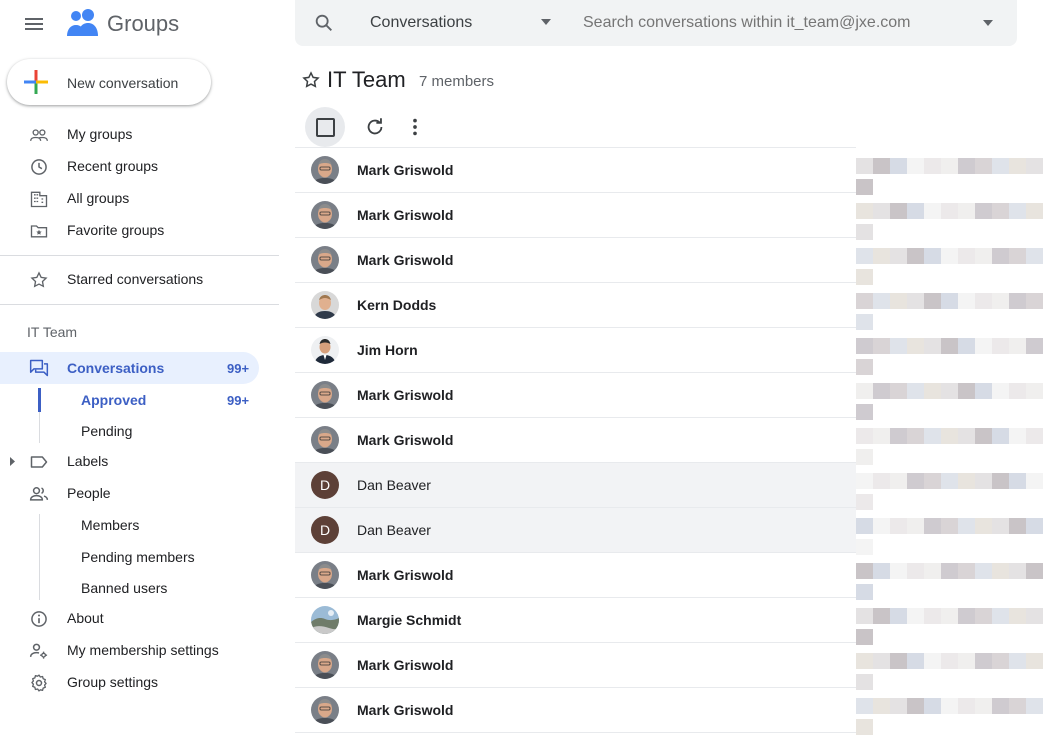 The width and height of the screenshot is (1056, 740). Describe the element at coordinates (124, 588) in the screenshot. I see `sidebar-item-label: Banned users` at that location.